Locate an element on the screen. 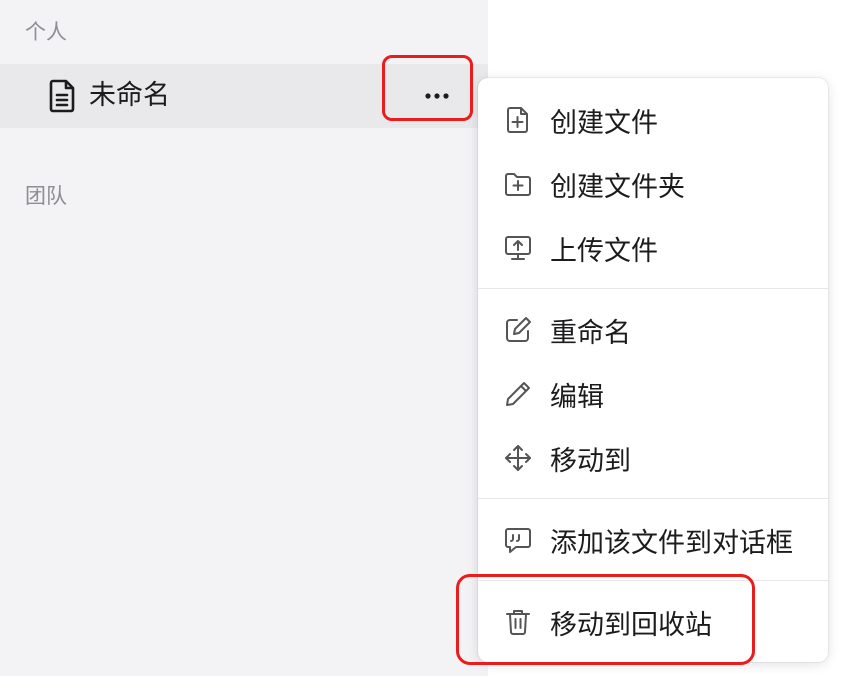 The image size is (860, 676). menu-label: 上传文件 is located at coordinates (604, 251).